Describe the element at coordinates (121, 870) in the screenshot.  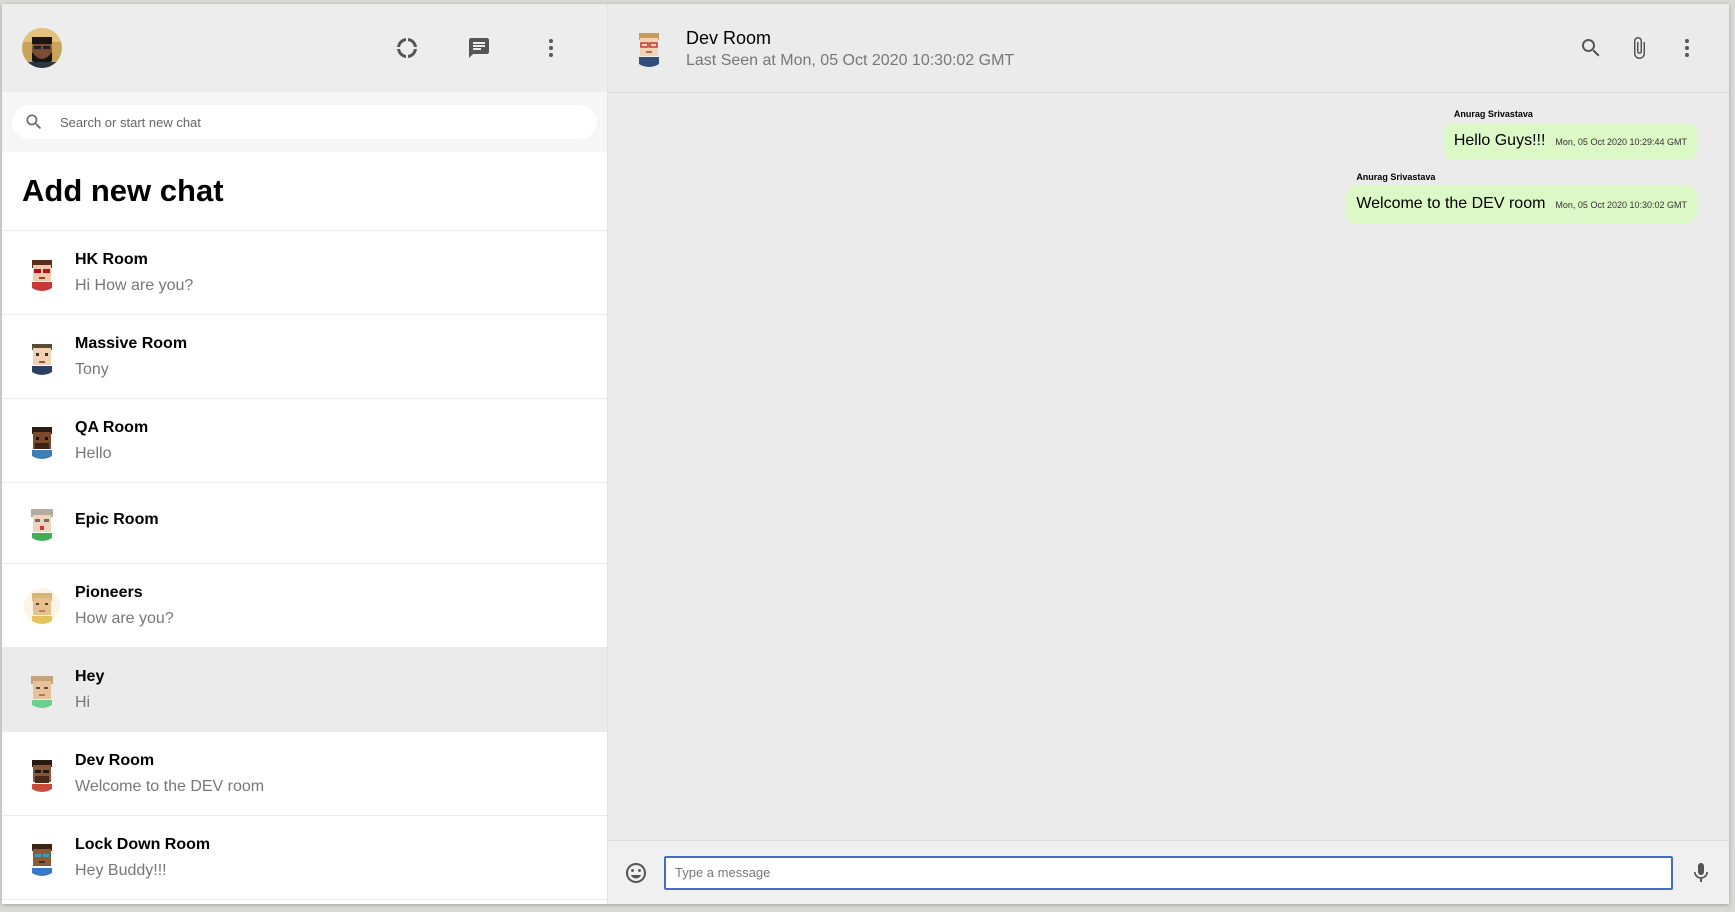
I see `chat-last-message: Hey Buddy!!!` at that location.